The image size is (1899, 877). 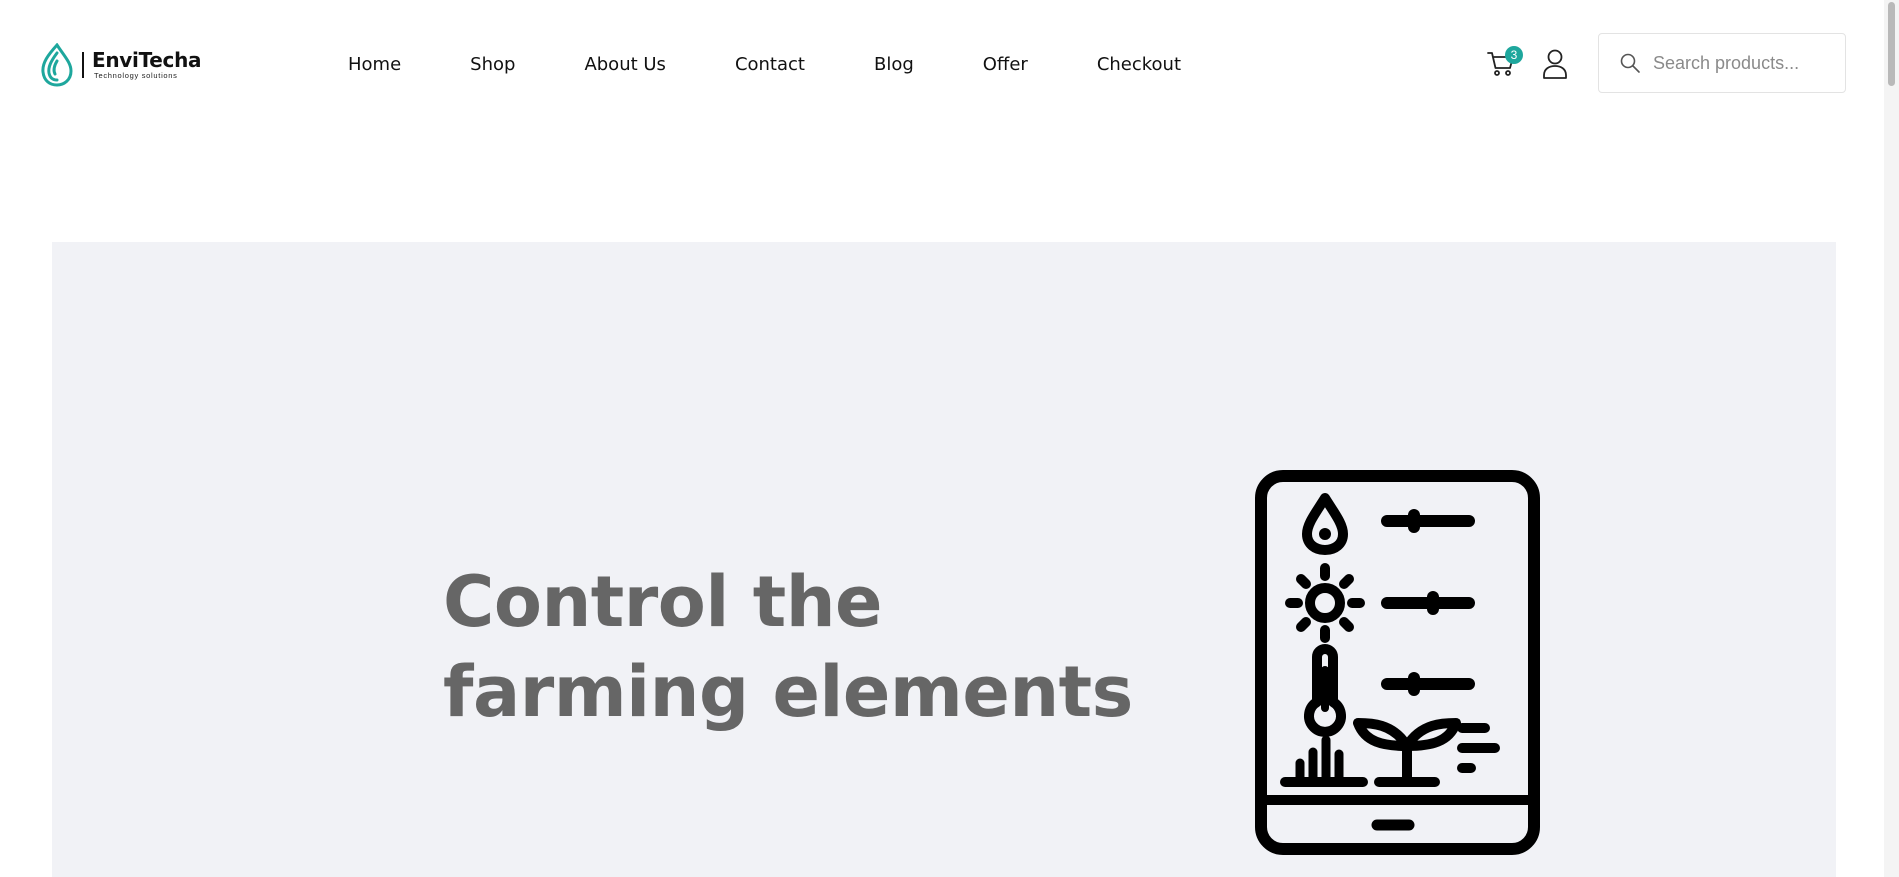 I want to click on user-icon, so click(x=1555, y=64).